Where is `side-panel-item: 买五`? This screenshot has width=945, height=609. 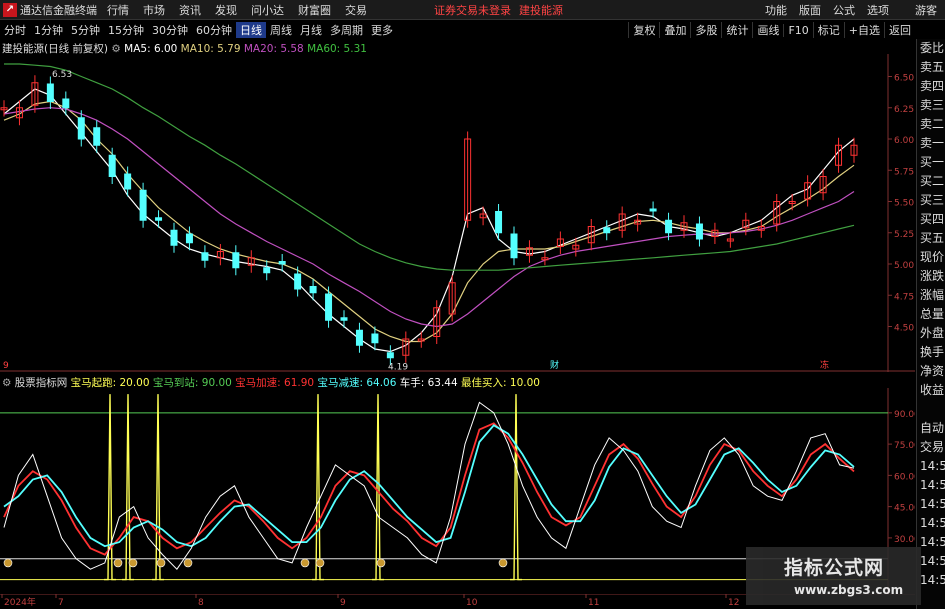
side-panel-item: 买五 is located at coordinates (931, 238).